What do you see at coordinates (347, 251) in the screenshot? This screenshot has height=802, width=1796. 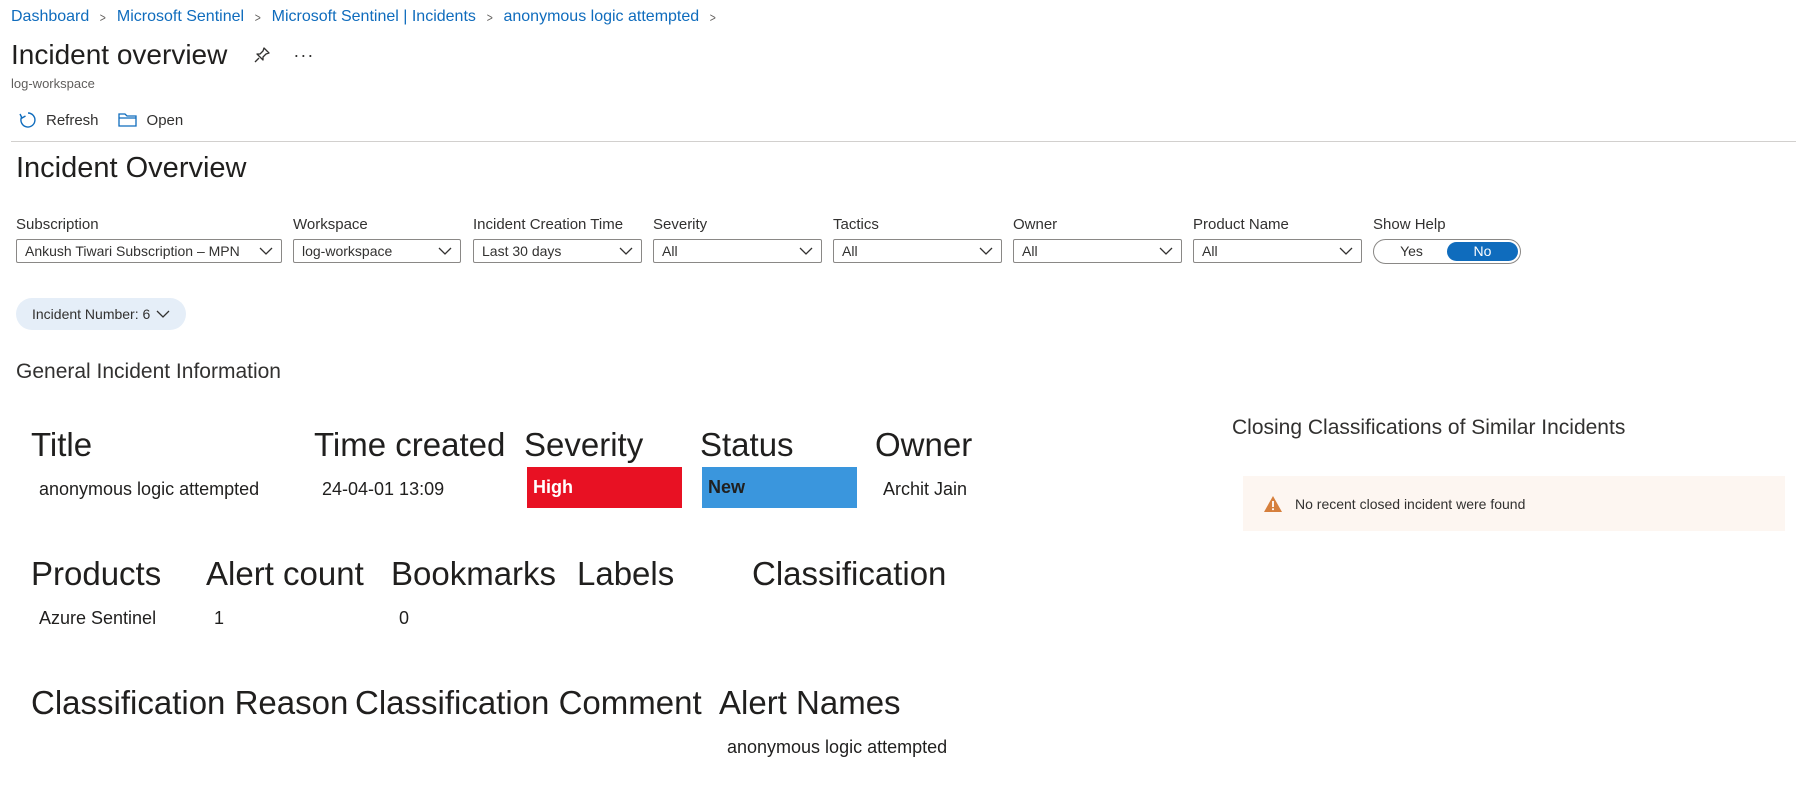 I see `dropdown-value: log-workspace` at bounding box center [347, 251].